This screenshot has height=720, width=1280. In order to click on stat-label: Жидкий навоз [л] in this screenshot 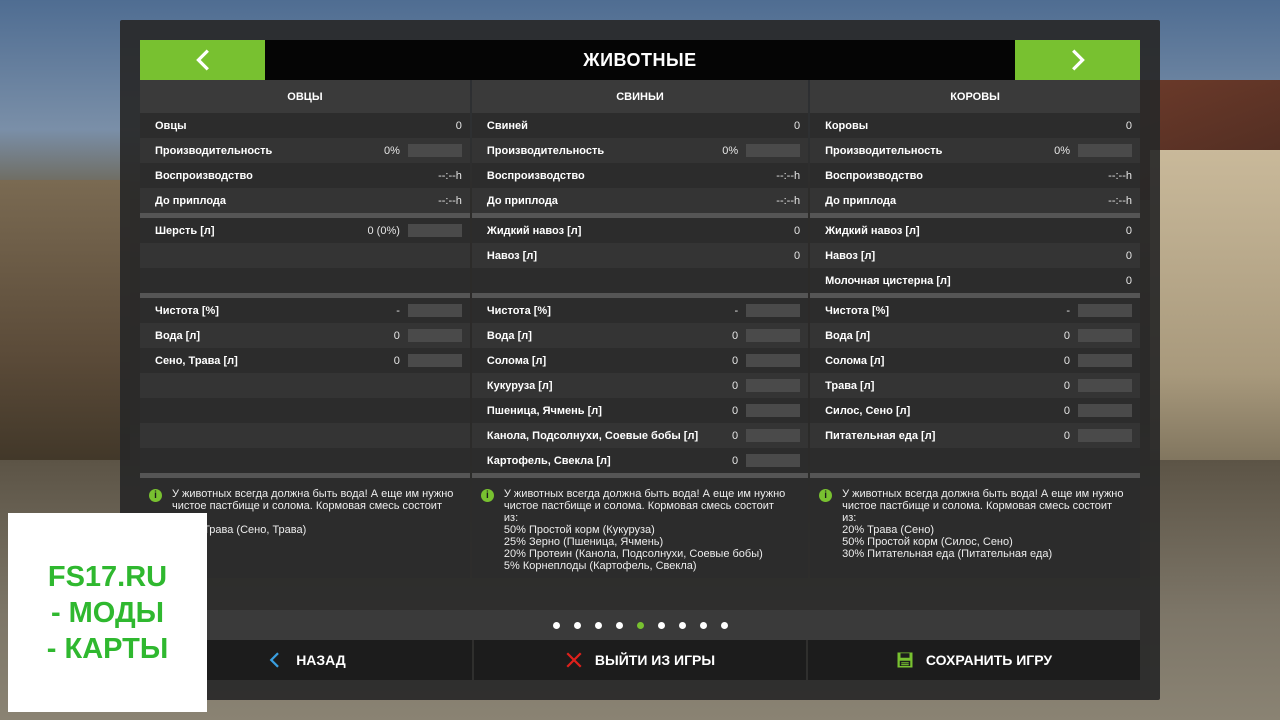, I will do `click(534, 230)`.